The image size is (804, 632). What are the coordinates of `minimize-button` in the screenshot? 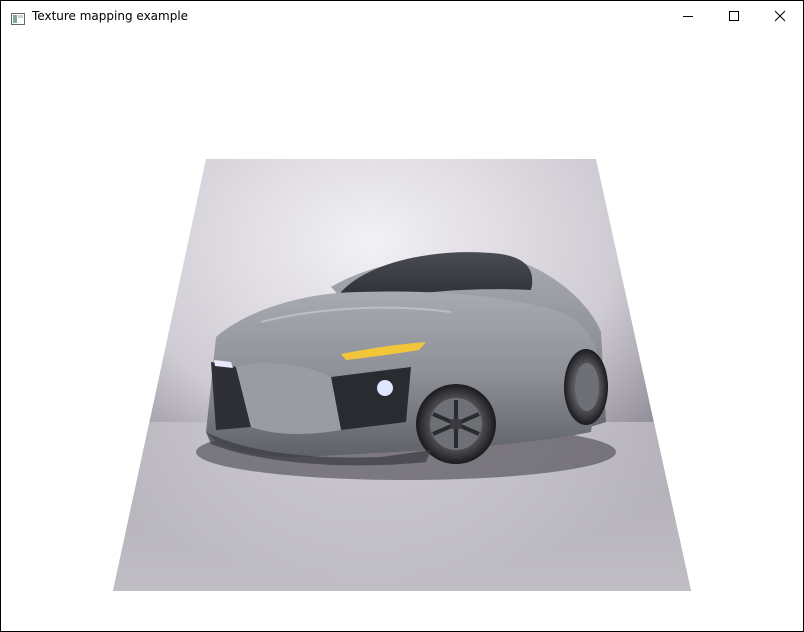 It's located at (688, 16).